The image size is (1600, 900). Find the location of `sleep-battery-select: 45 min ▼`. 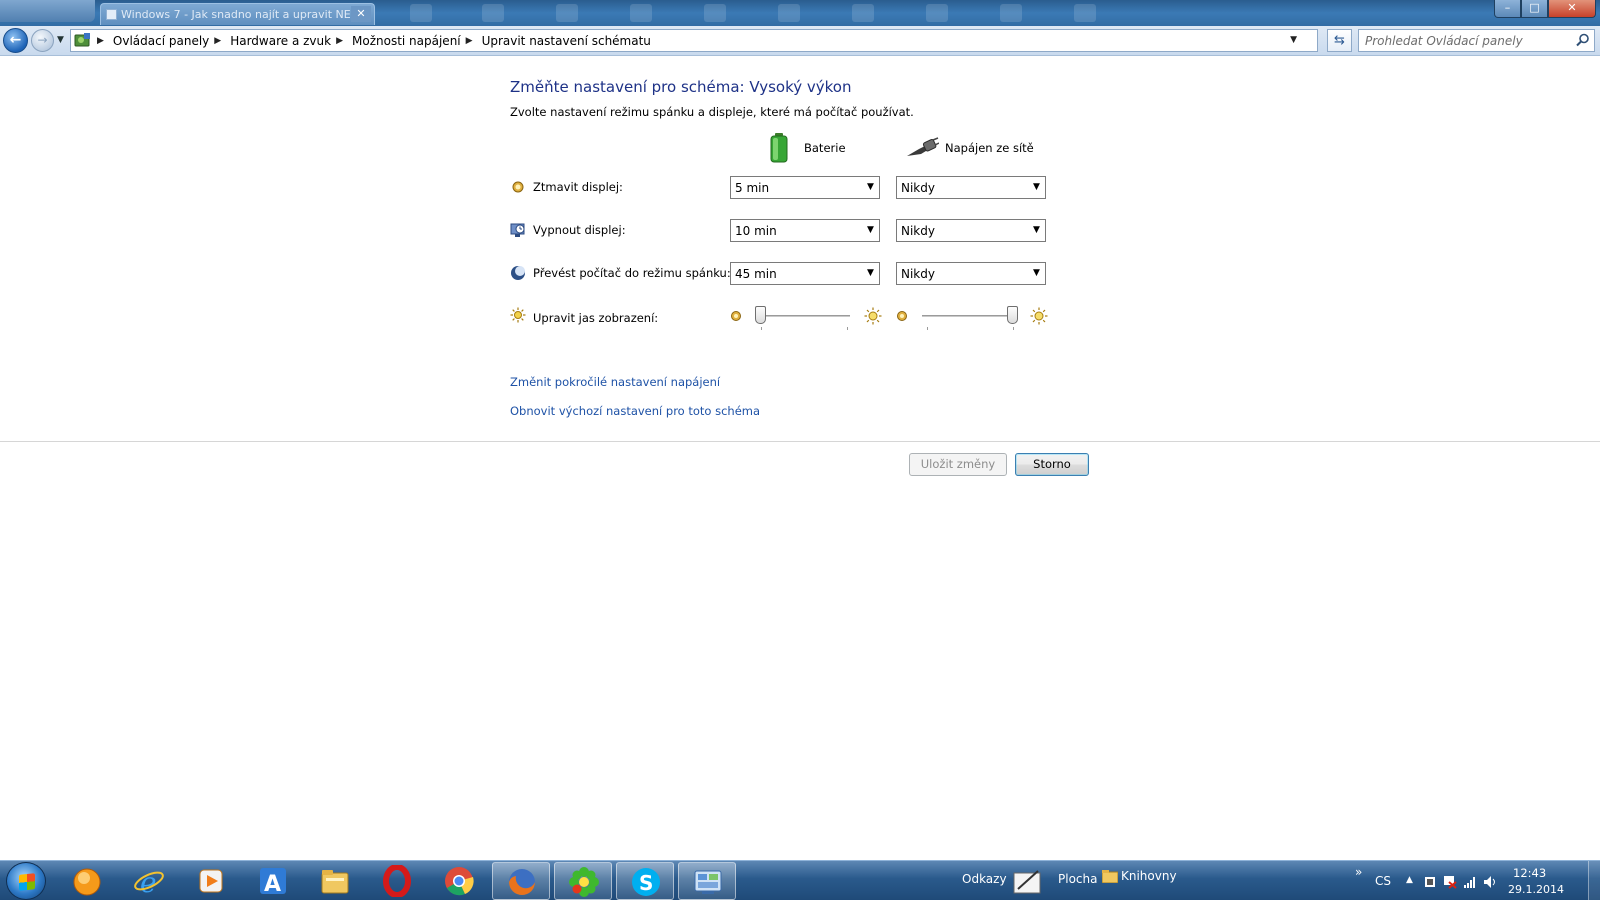

sleep-battery-select: 45 min ▼ is located at coordinates (805, 273).